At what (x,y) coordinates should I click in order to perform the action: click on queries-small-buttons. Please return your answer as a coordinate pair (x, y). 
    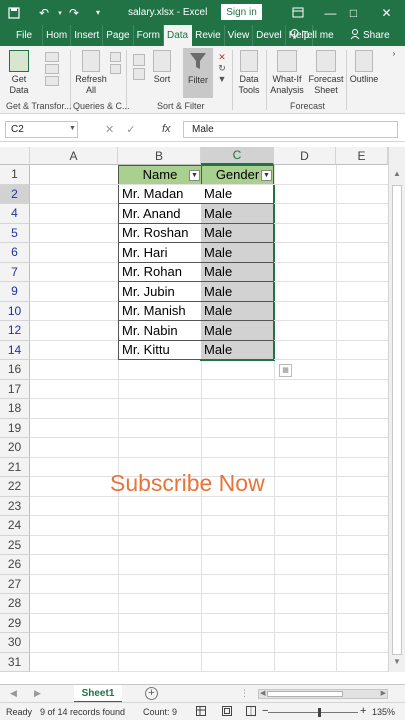
    Looking at the image, I should click on (52, 70).